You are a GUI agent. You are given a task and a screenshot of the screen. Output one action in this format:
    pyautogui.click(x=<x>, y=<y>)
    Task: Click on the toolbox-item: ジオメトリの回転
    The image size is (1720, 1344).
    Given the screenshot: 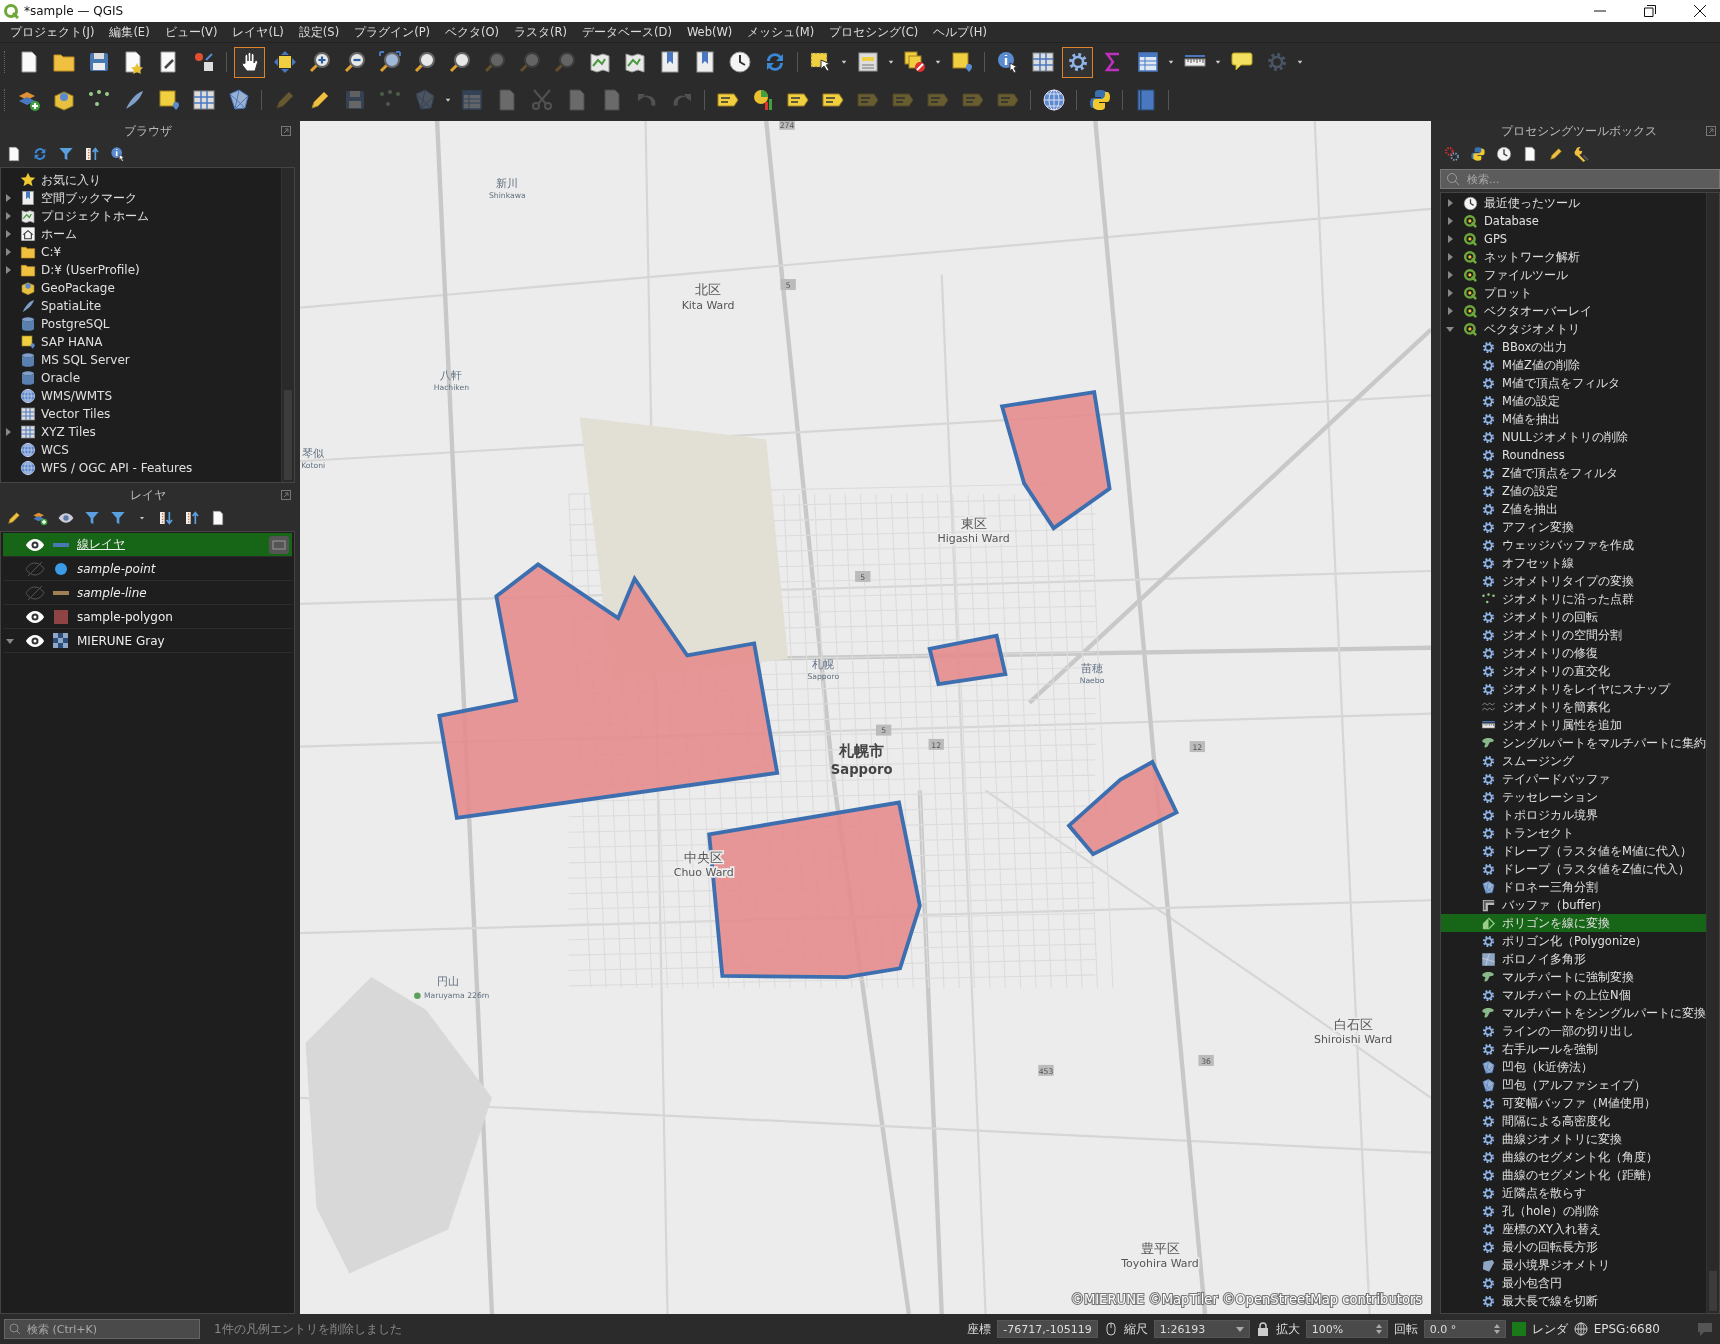 What is the action you would take?
    pyautogui.click(x=1550, y=617)
    